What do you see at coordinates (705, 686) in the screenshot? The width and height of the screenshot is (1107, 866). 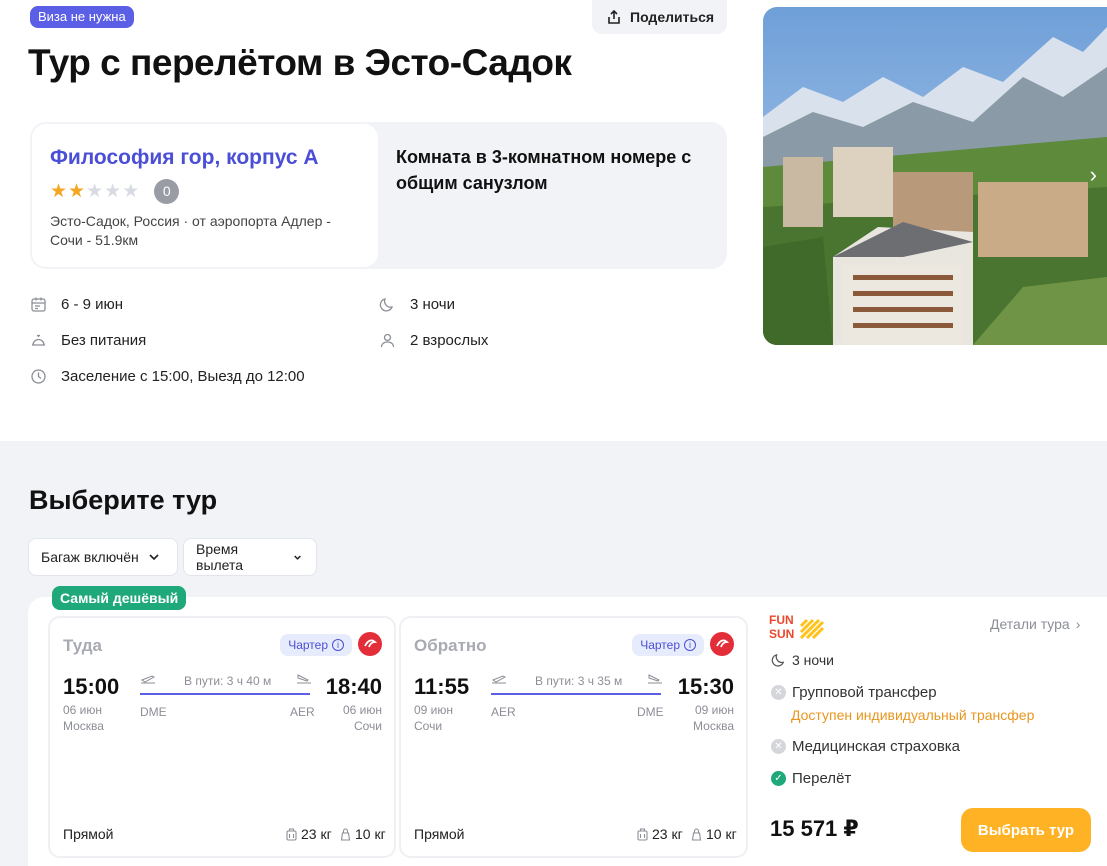 I see `arrival-time: 15:30` at bounding box center [705, 686].